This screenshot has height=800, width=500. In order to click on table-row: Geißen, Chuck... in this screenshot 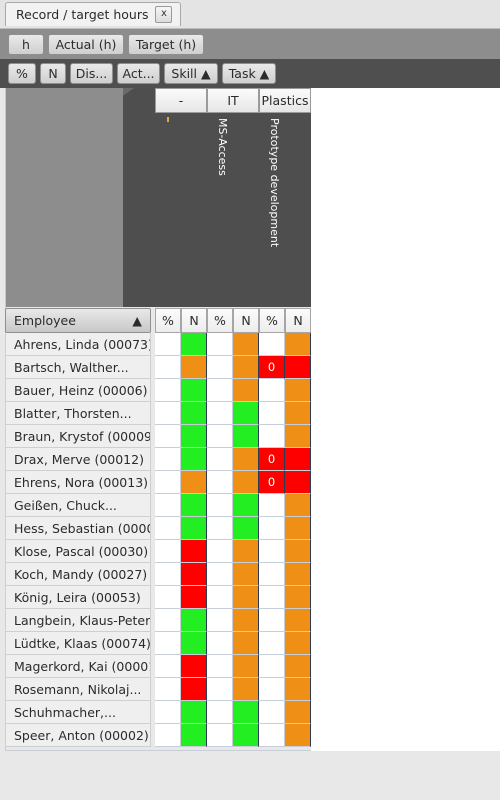, I will do `click(158, 505)`.